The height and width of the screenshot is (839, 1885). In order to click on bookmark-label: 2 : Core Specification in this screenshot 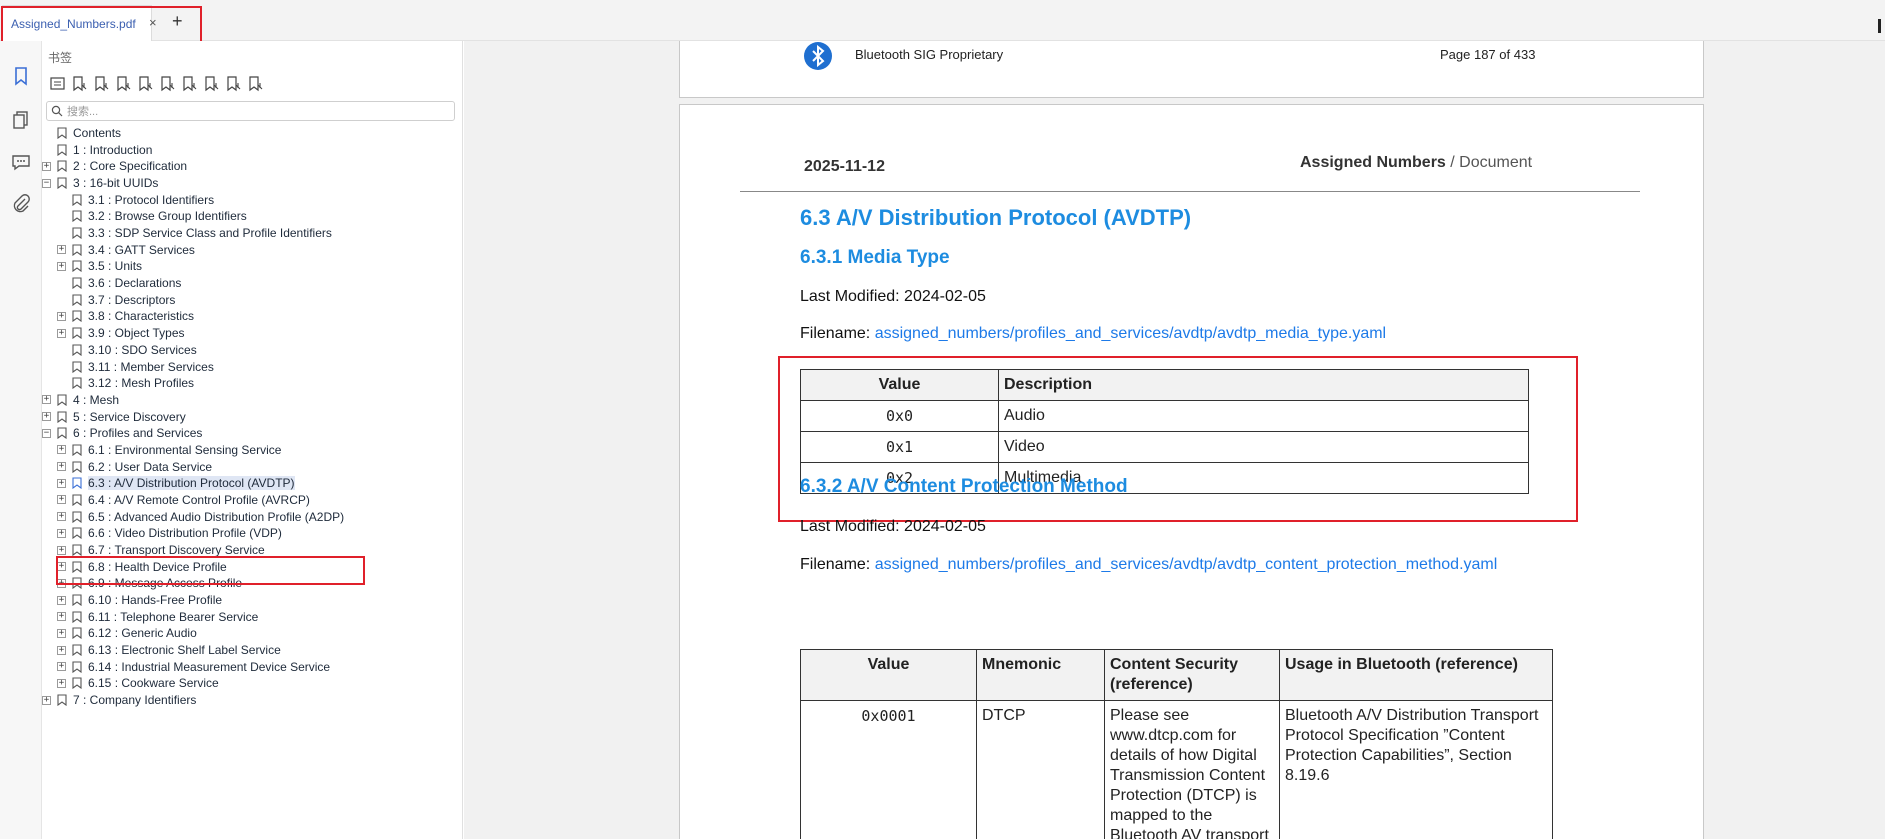, I will do `click(130, 166)`.